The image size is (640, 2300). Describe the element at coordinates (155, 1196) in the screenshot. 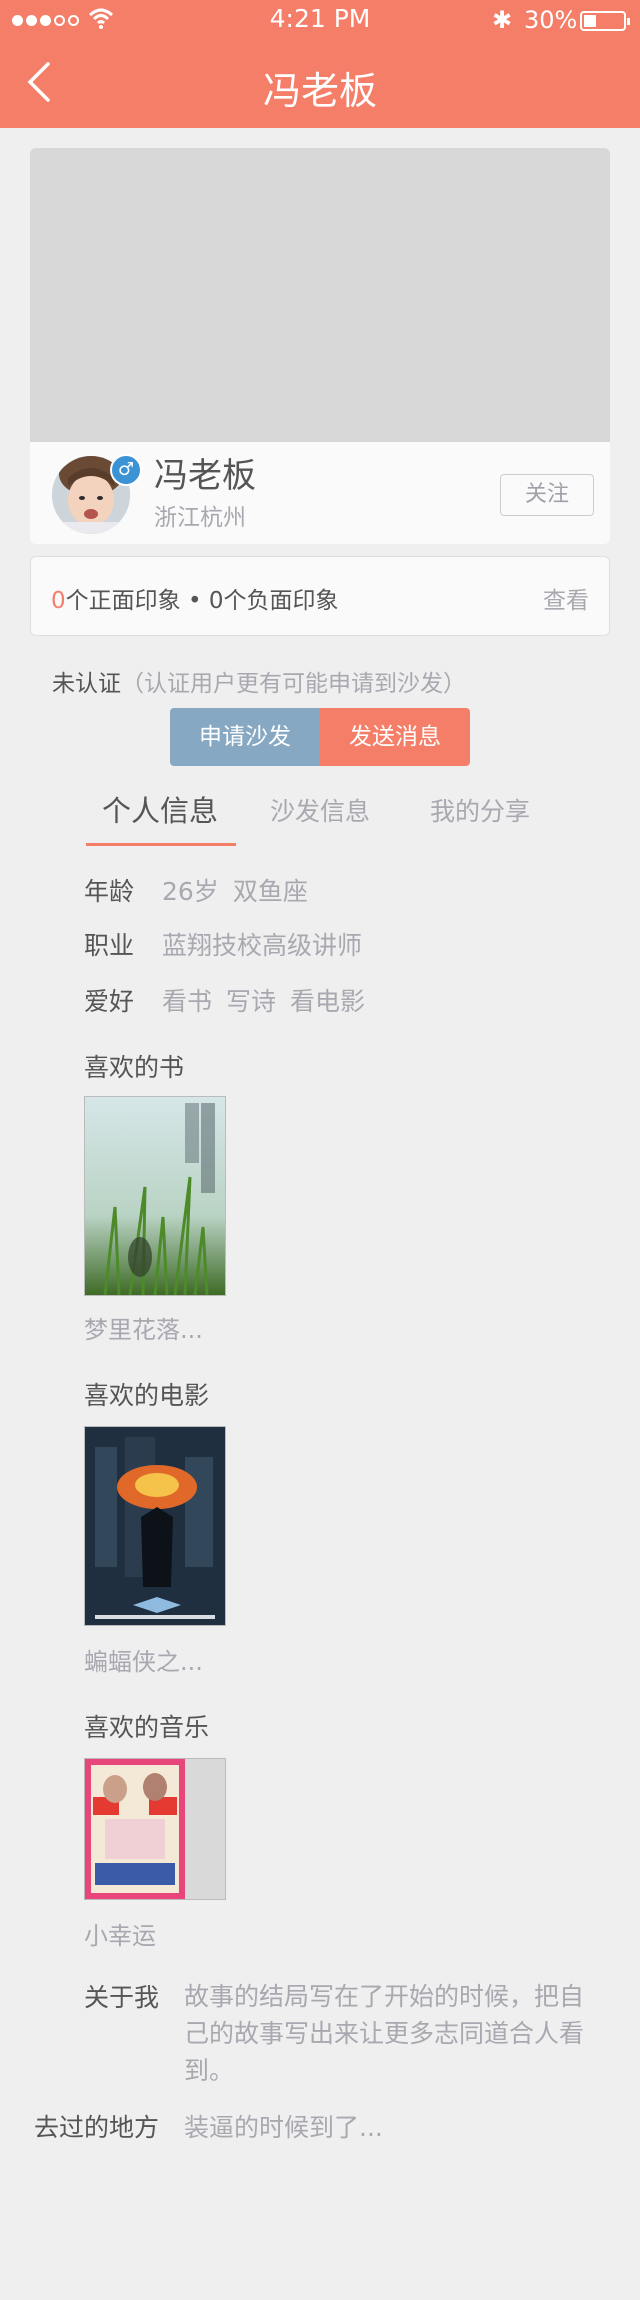

I see `book-cover` at that location.